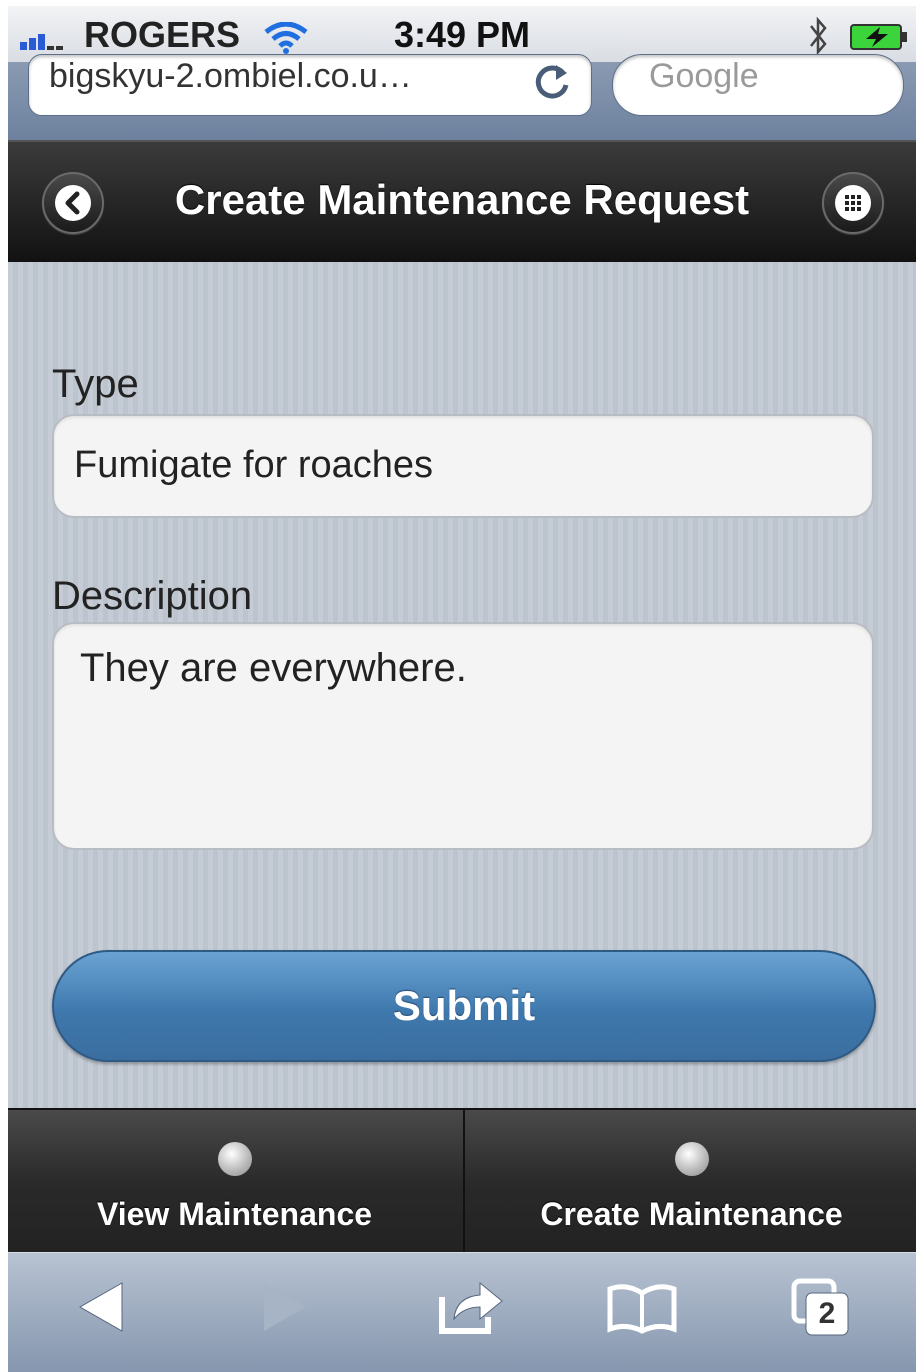 The height and width of the screenshot is (1372, 916). I want to click on menu-button, so click(853, 203).